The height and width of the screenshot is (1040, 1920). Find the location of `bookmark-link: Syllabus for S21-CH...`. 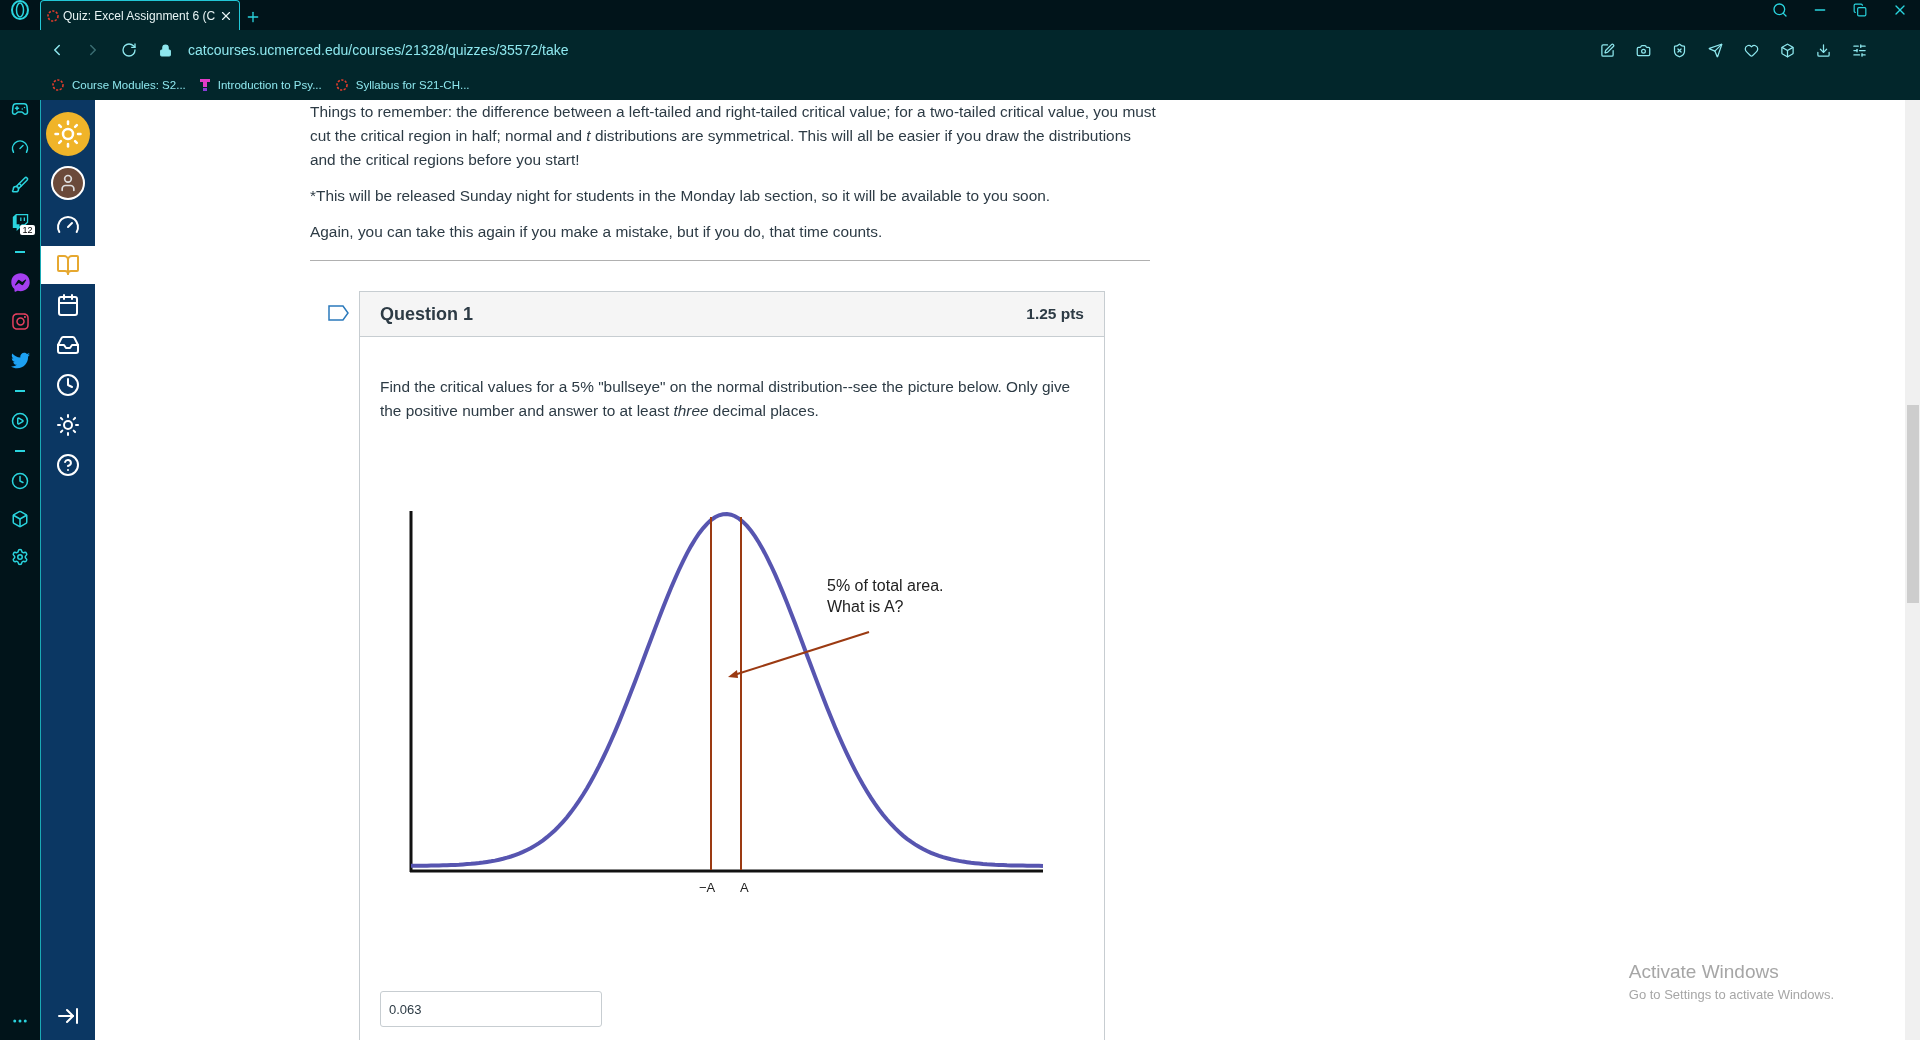

bookmark-link: Syllabus for S21-CH... is located at coordinates (402, 85).